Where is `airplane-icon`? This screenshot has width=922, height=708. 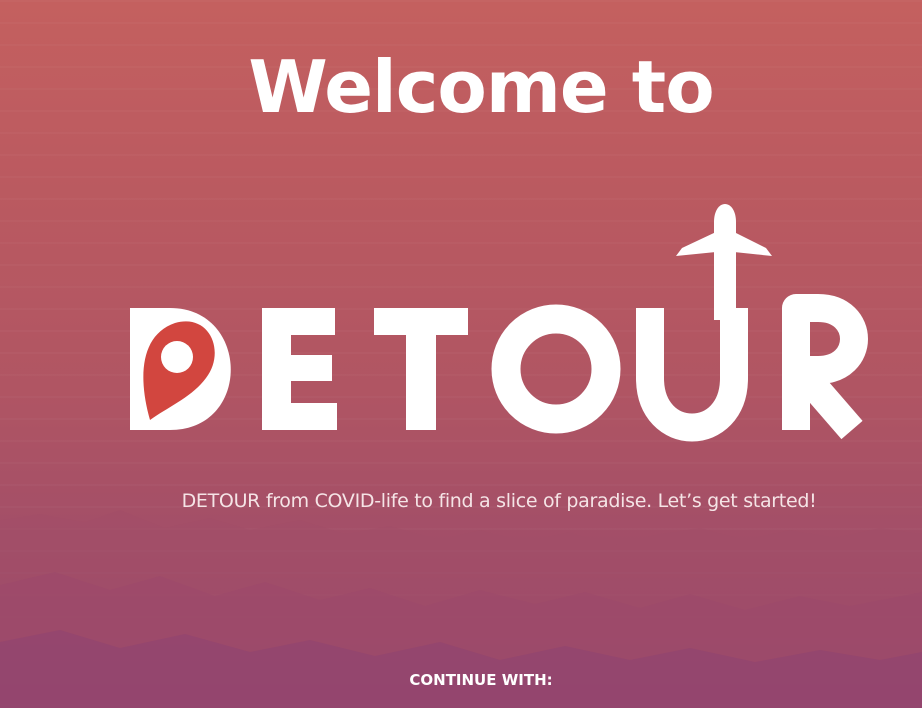
airplane-icon is located at coordinates (724, 262).